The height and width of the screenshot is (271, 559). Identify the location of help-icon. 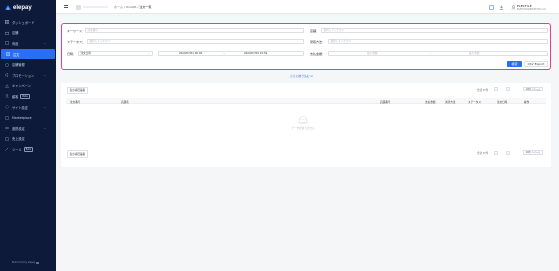
(491, 7).